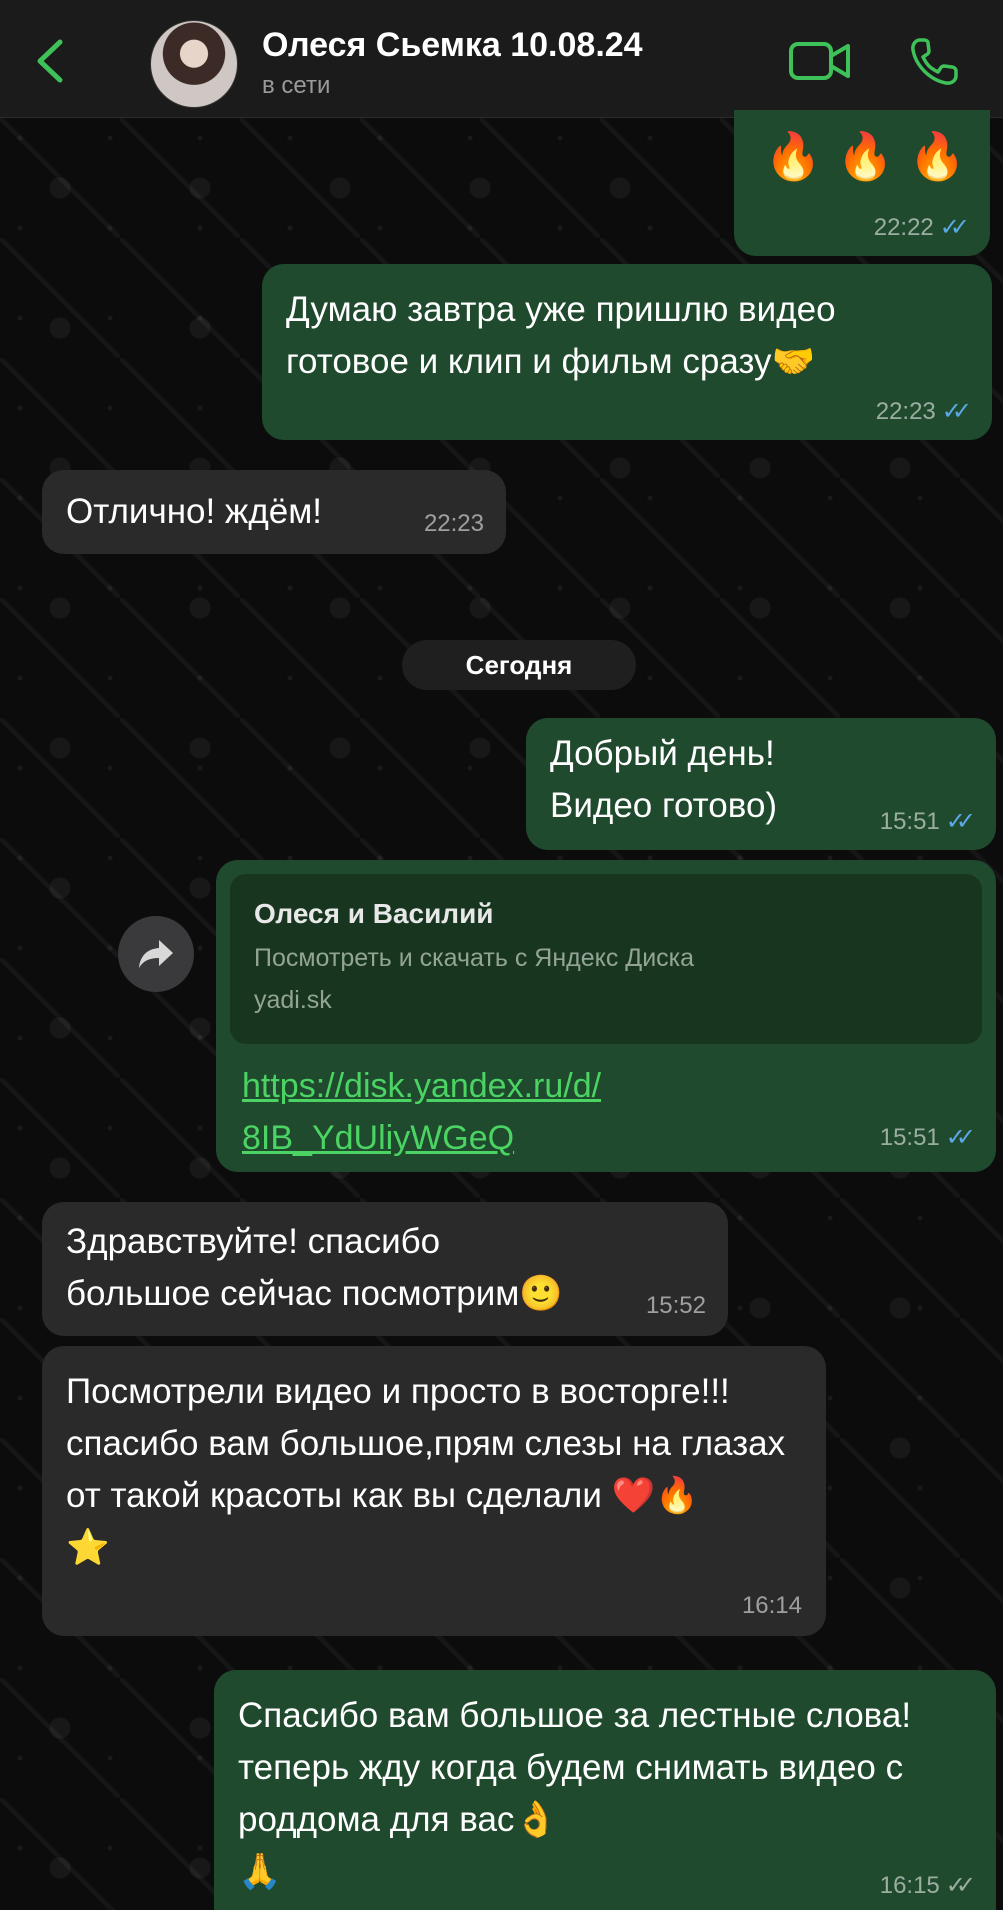 The height and width of the screenshot is (1910, 1003). I want to click on link-preview-title: Олеся и Василий, so click(374, 913).